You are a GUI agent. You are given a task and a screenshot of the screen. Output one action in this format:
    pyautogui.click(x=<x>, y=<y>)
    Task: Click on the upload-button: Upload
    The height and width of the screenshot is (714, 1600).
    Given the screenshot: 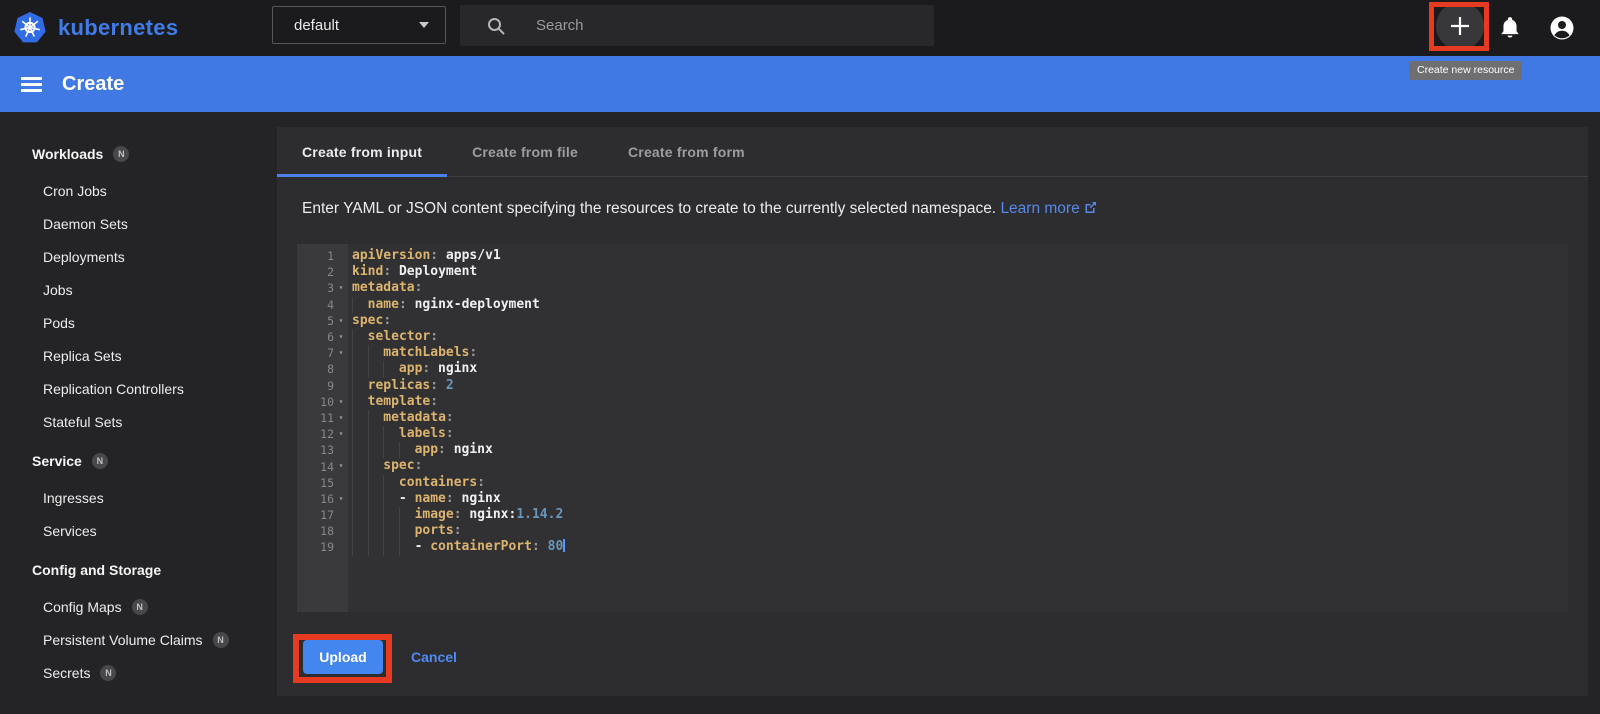 What is the action you would take?
    pyautogui.click(x=343, y=657)
    